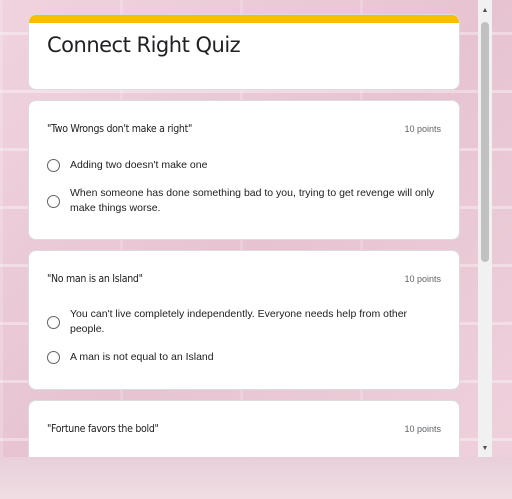 The image size is (512, 499). I want to click on vertical-scrollbar: ▲ ▼, so click(485, 228).